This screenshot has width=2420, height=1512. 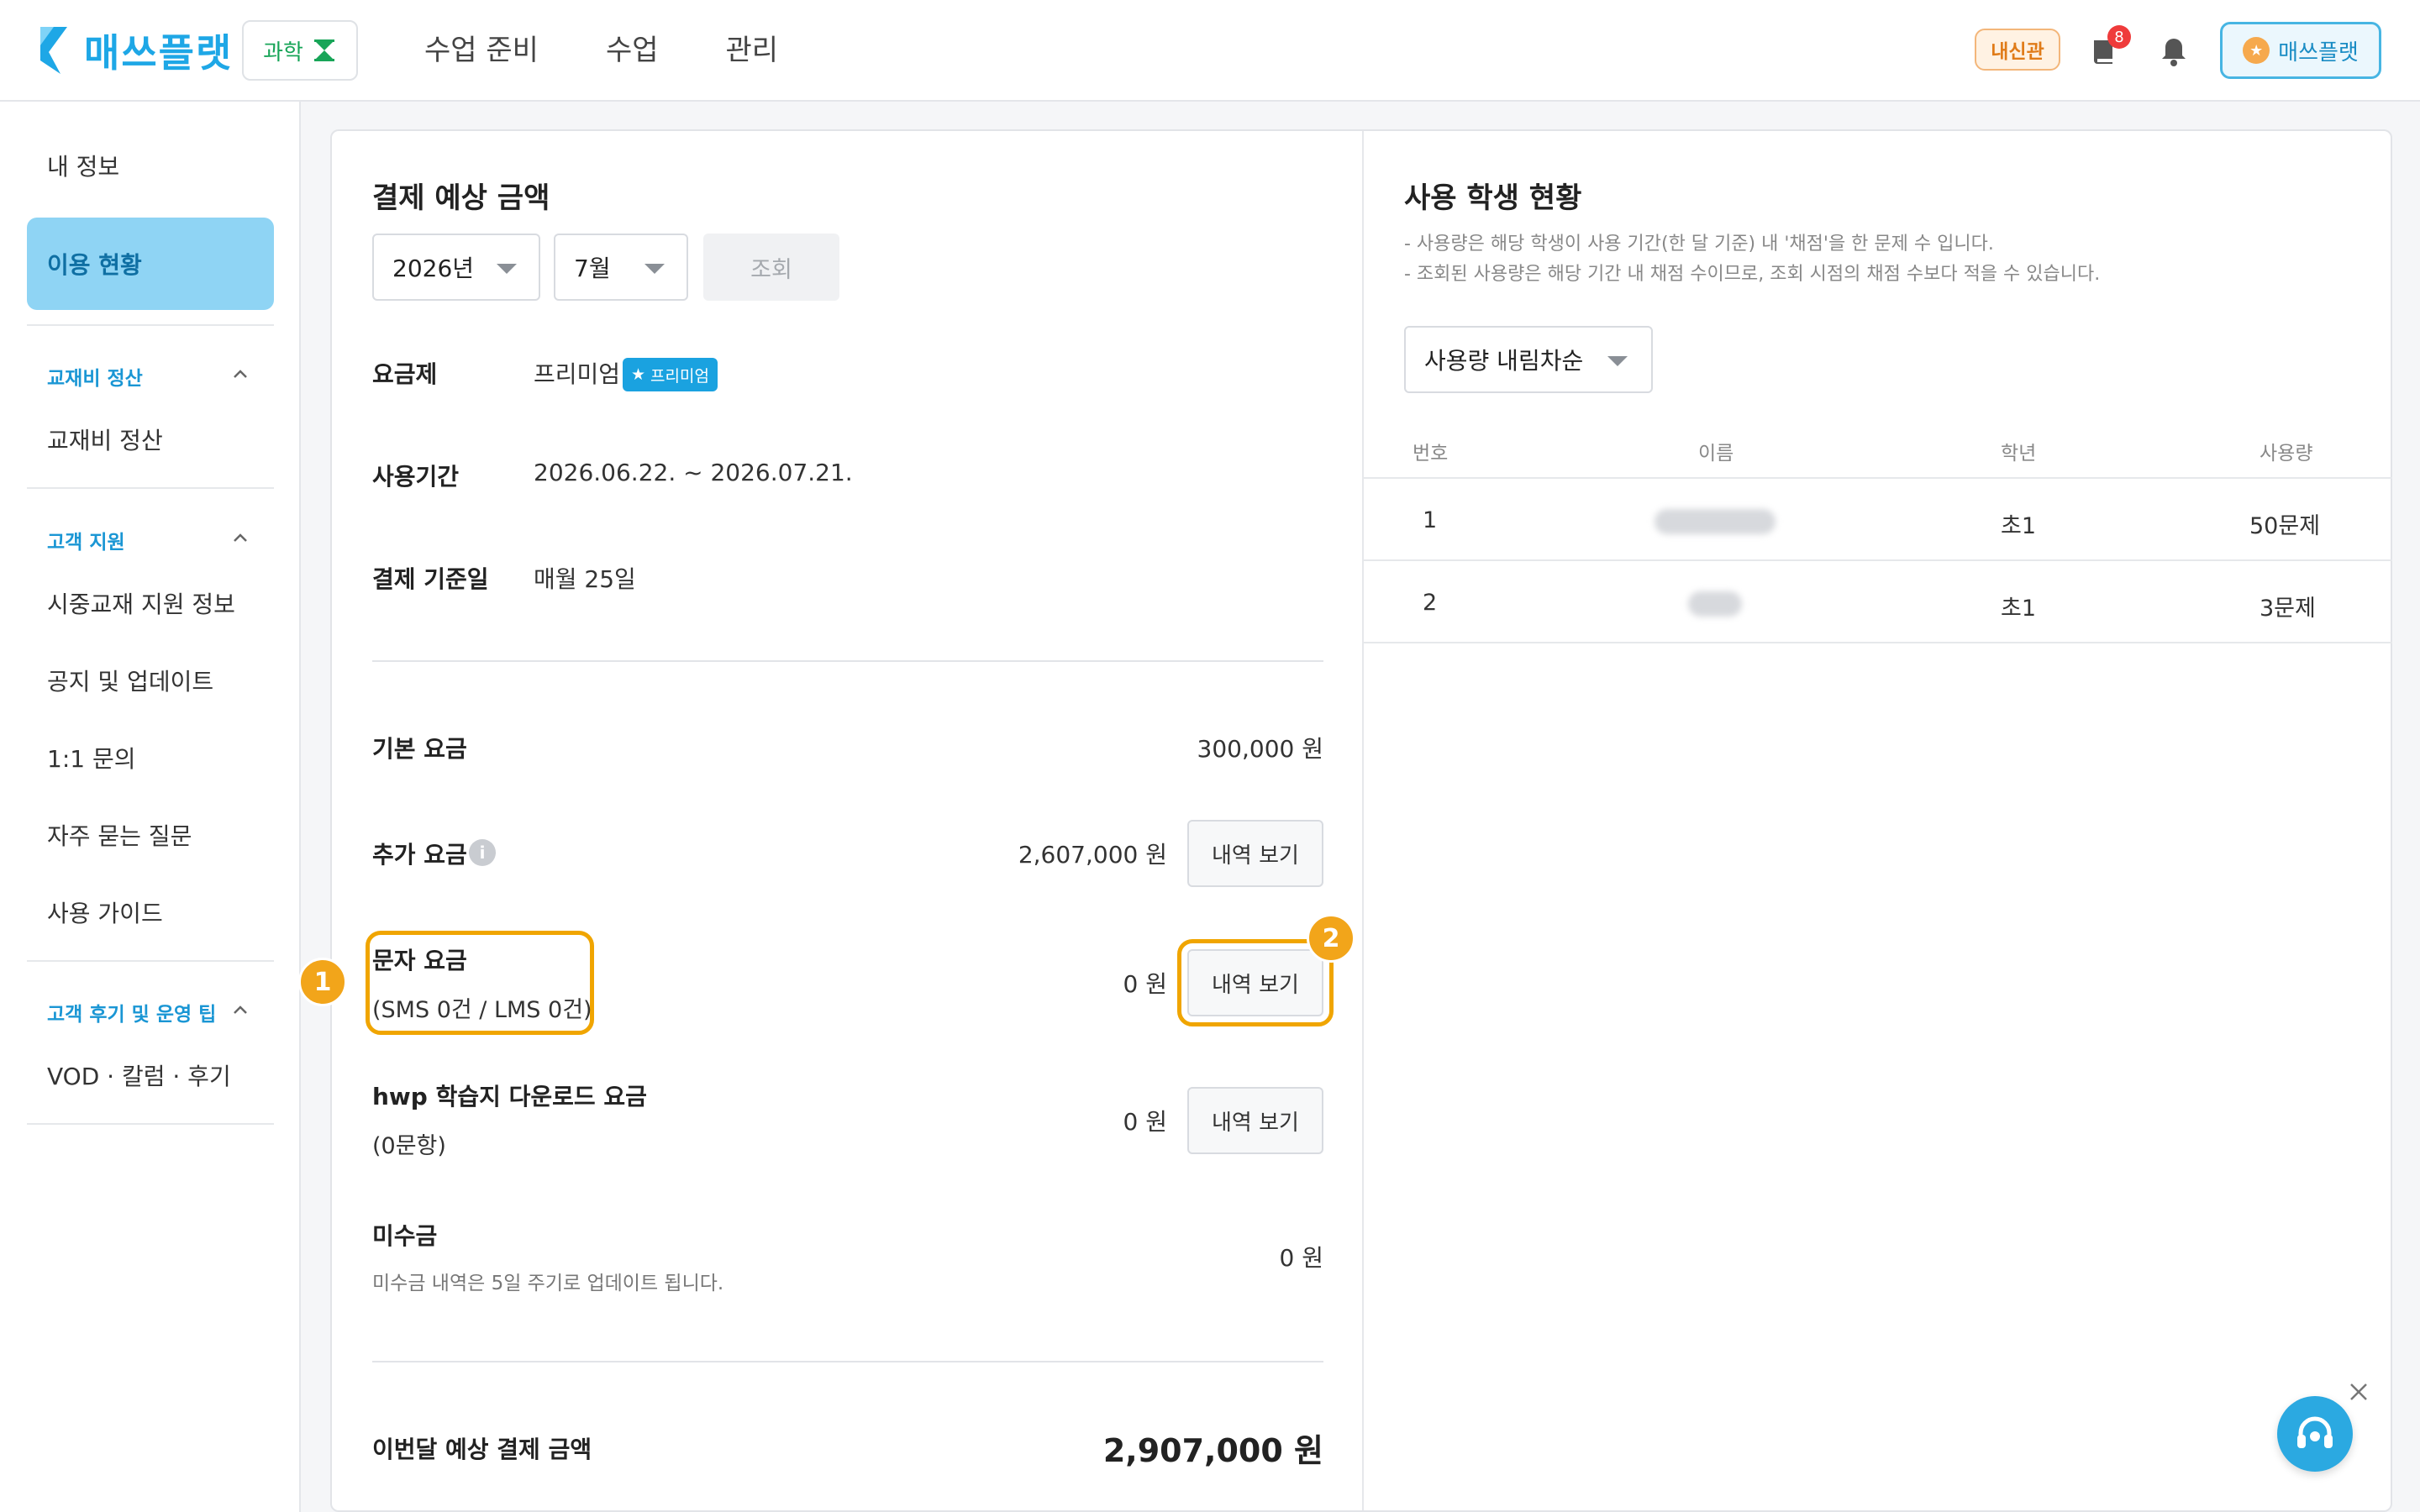 I want to click on nav-lesson: 수업, so click(x=632, y=50).